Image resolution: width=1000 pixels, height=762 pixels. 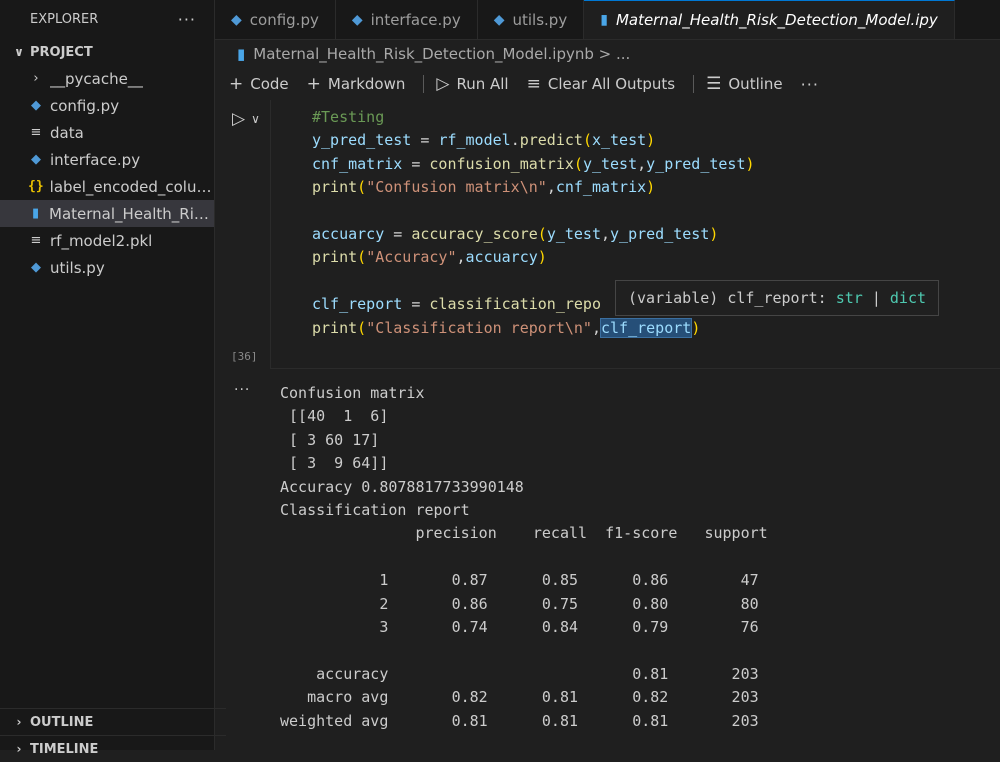 What do you see at coordinates (533, 117) in the screenshot?
I see `code-line: #Testing` at bounding box center [533, 117].